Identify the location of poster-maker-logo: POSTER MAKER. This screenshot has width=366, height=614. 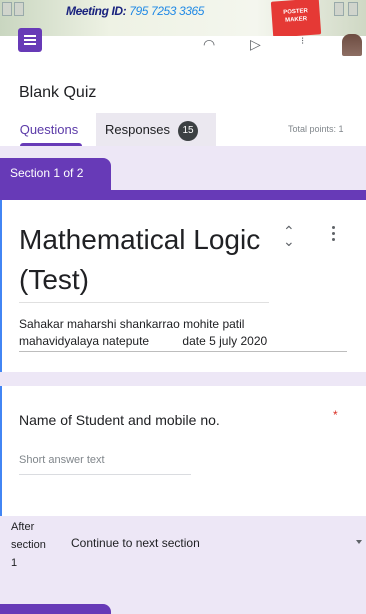
(296, 19).